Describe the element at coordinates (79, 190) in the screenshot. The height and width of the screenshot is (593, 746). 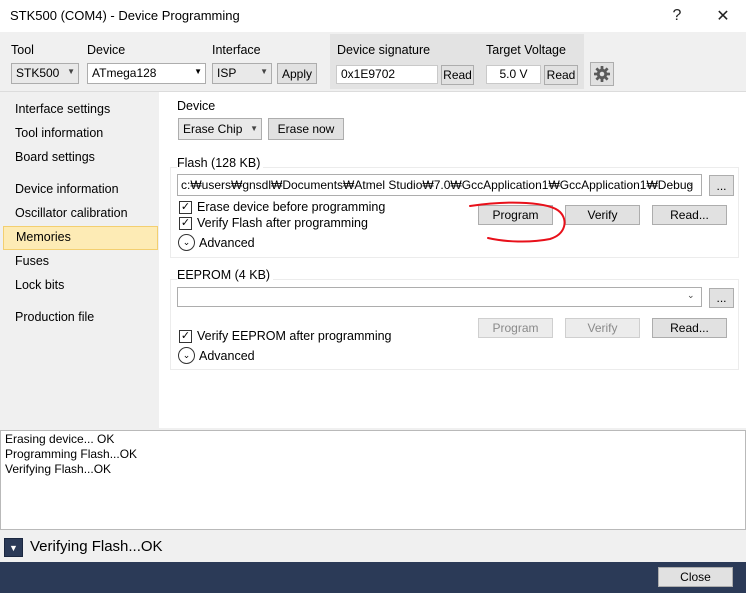
I see `sidebar-item-device-information: Device information` at that location.